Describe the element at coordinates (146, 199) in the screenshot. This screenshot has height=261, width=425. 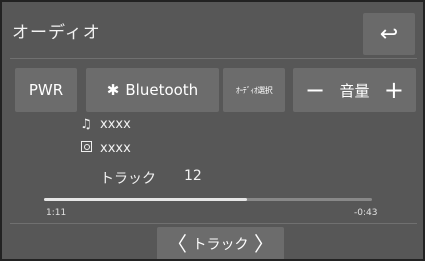
I see `progress-fill` at that location.